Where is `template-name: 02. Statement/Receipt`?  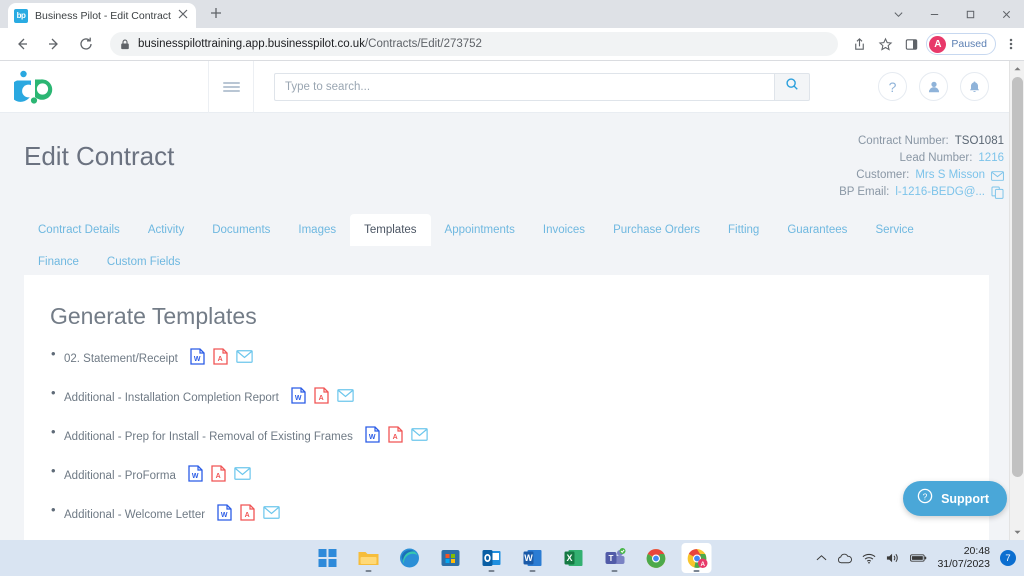 template-name: 02. Statement/Receipt is located at coordinates (121, 359).